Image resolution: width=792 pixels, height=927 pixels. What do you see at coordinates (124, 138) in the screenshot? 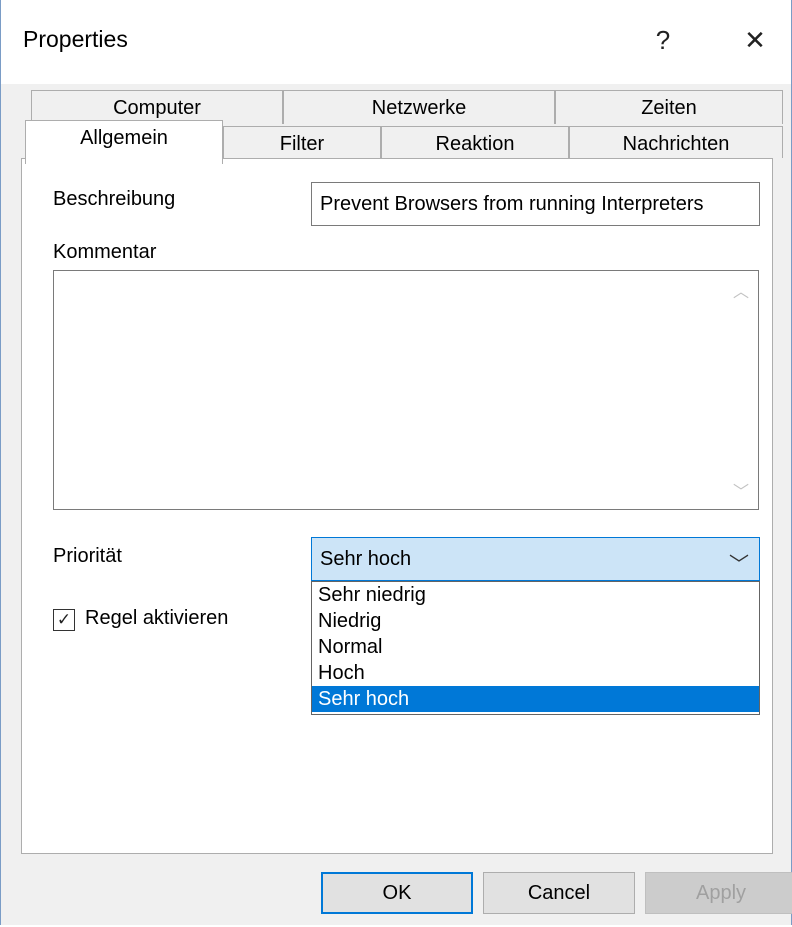
I see `tab-label: Allgemein` at bounding box center [124, 138].